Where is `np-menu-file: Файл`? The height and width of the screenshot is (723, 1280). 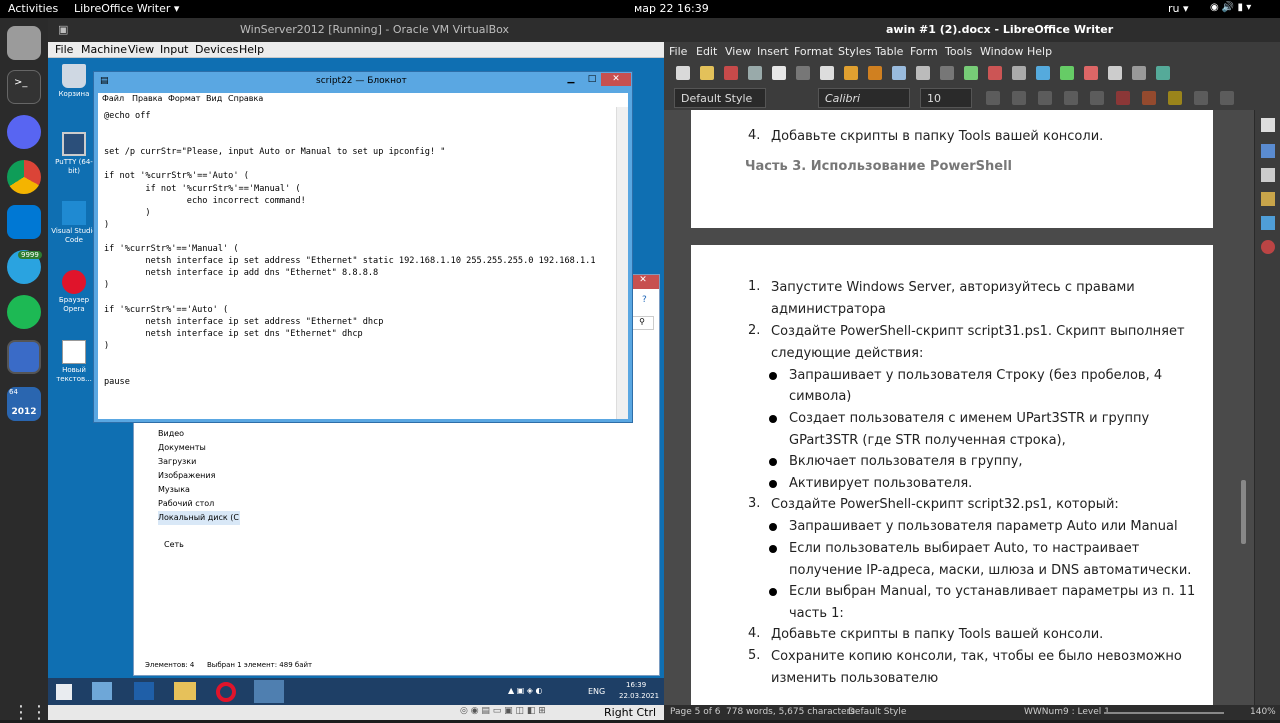 np-menu-file: Файл is located at coordinates (113, 98).